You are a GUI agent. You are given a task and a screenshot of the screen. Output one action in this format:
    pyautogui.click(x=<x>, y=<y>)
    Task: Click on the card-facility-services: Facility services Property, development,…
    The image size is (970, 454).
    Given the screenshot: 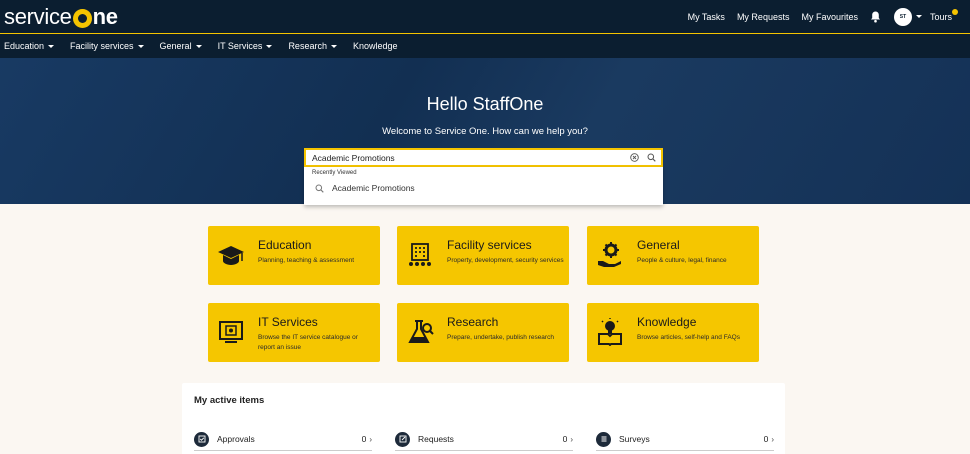 What is the action you would take?
    pyautogui.click(x=483, y=255)
    